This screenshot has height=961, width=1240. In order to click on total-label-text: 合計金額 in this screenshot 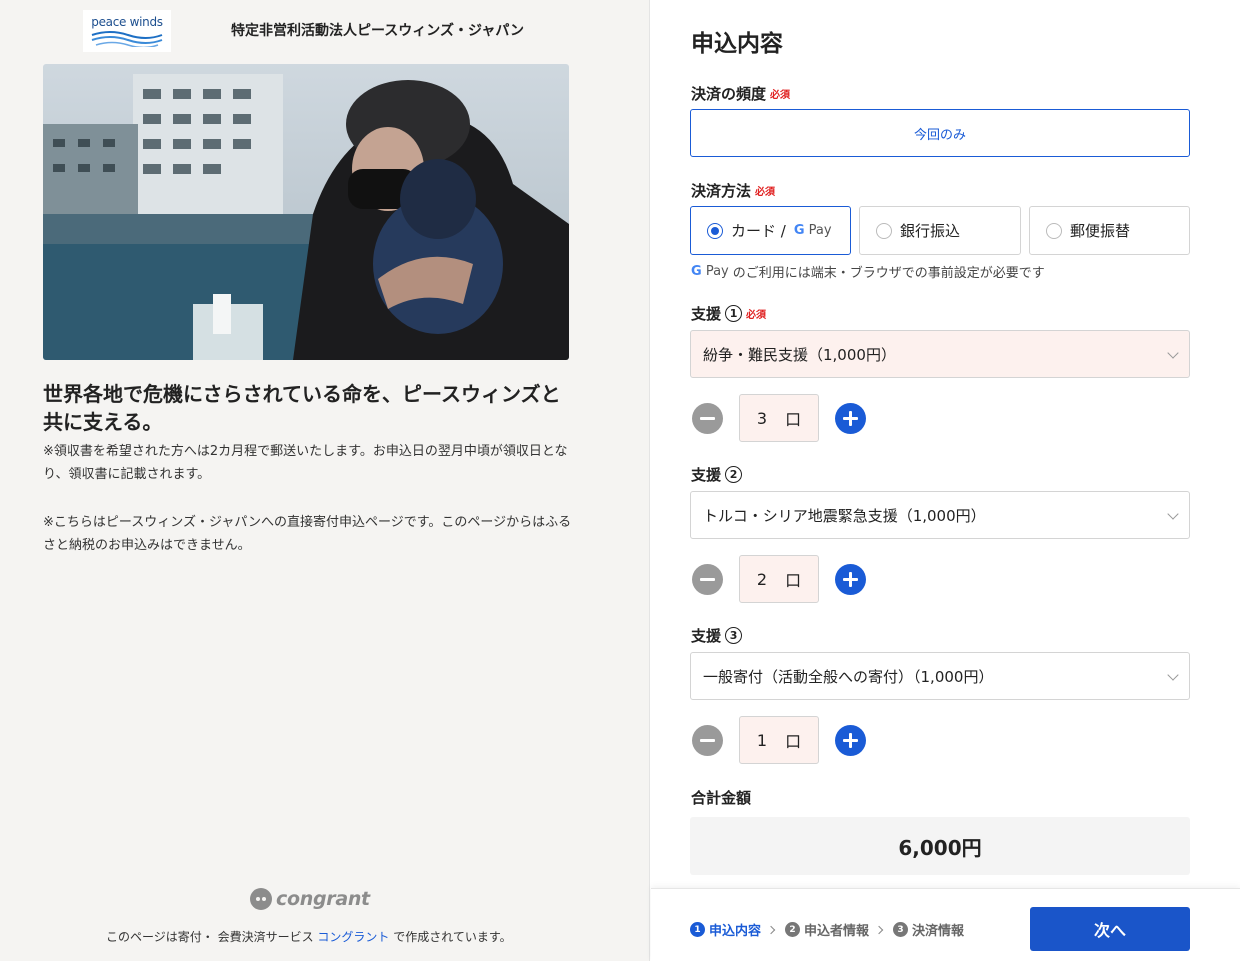, I will do `click(721, 798)`.